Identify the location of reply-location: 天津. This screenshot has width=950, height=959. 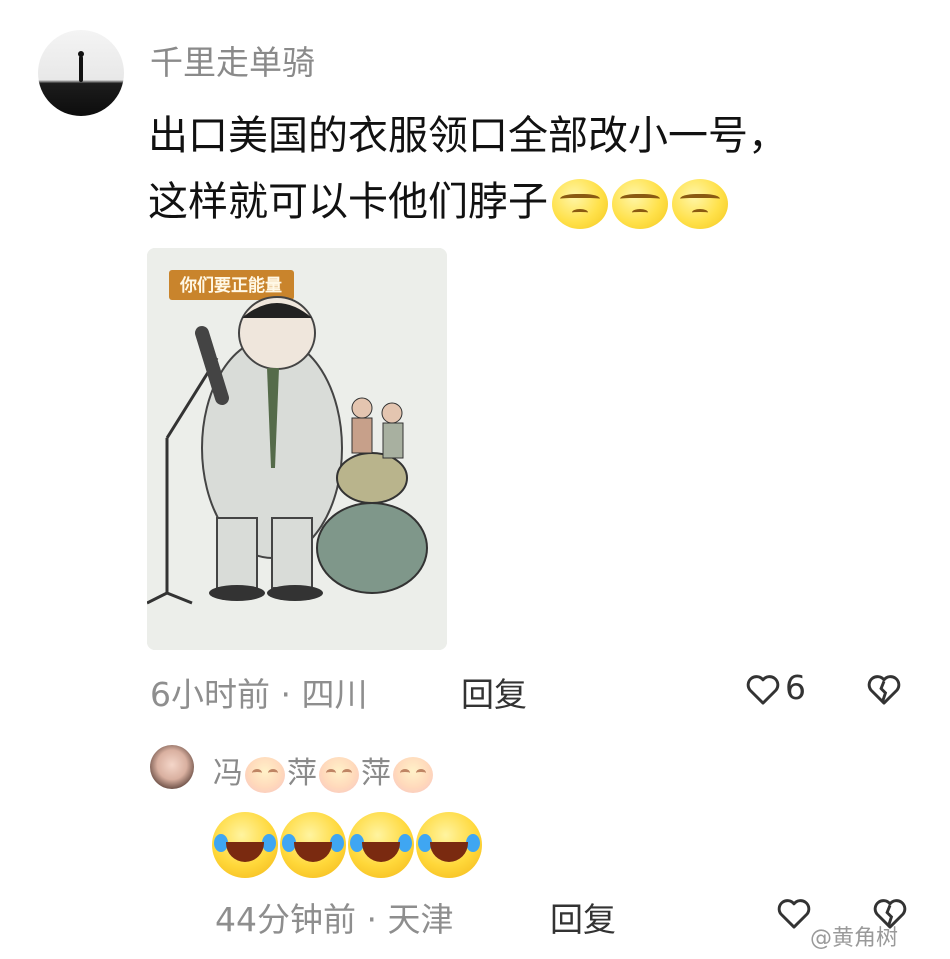
(420, 919).